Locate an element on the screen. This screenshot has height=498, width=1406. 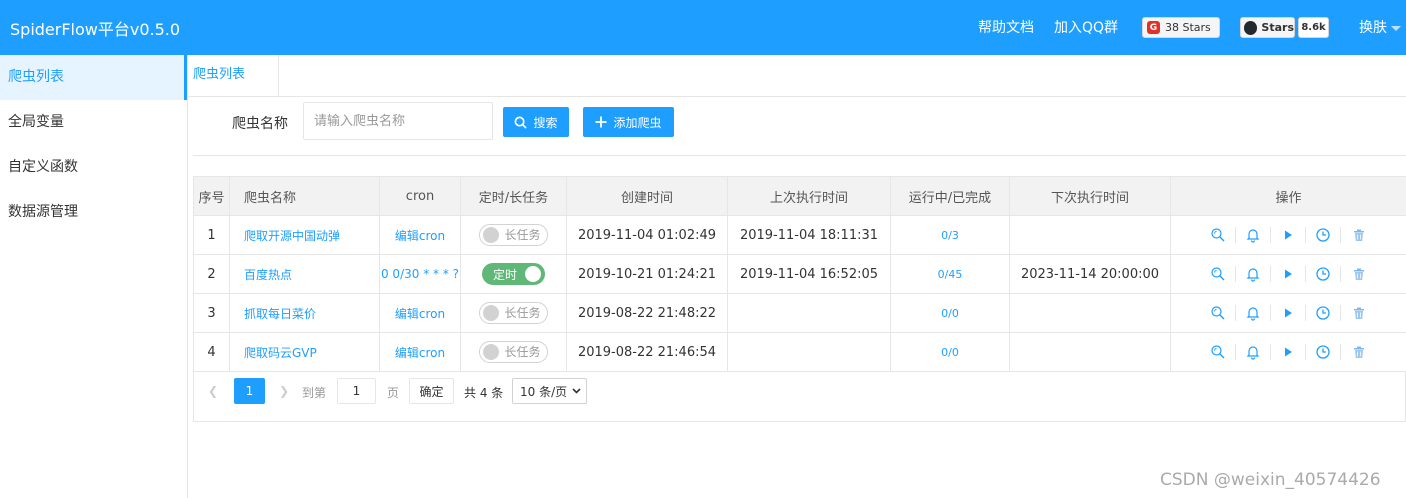
skin-menu: 换肤 is located at coordinates (1380, 27).